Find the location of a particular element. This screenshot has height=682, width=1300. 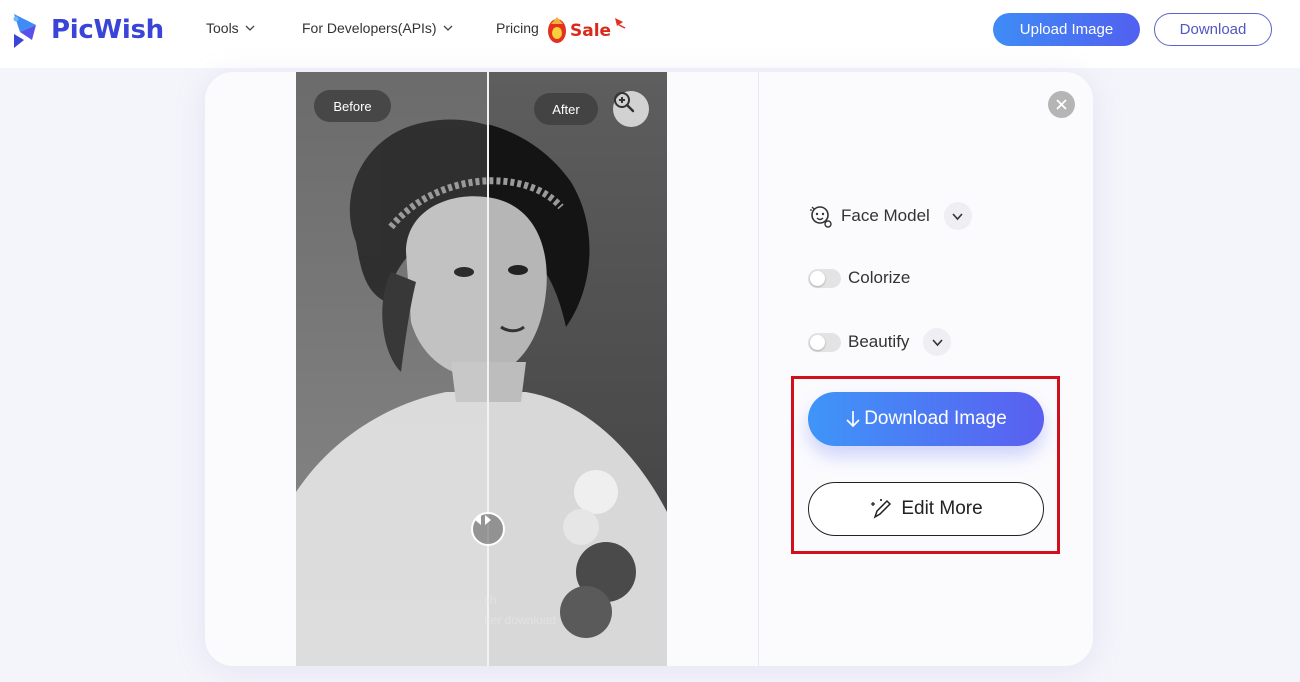

edit-more-button: Edit More is located at coordinates (926, 509).